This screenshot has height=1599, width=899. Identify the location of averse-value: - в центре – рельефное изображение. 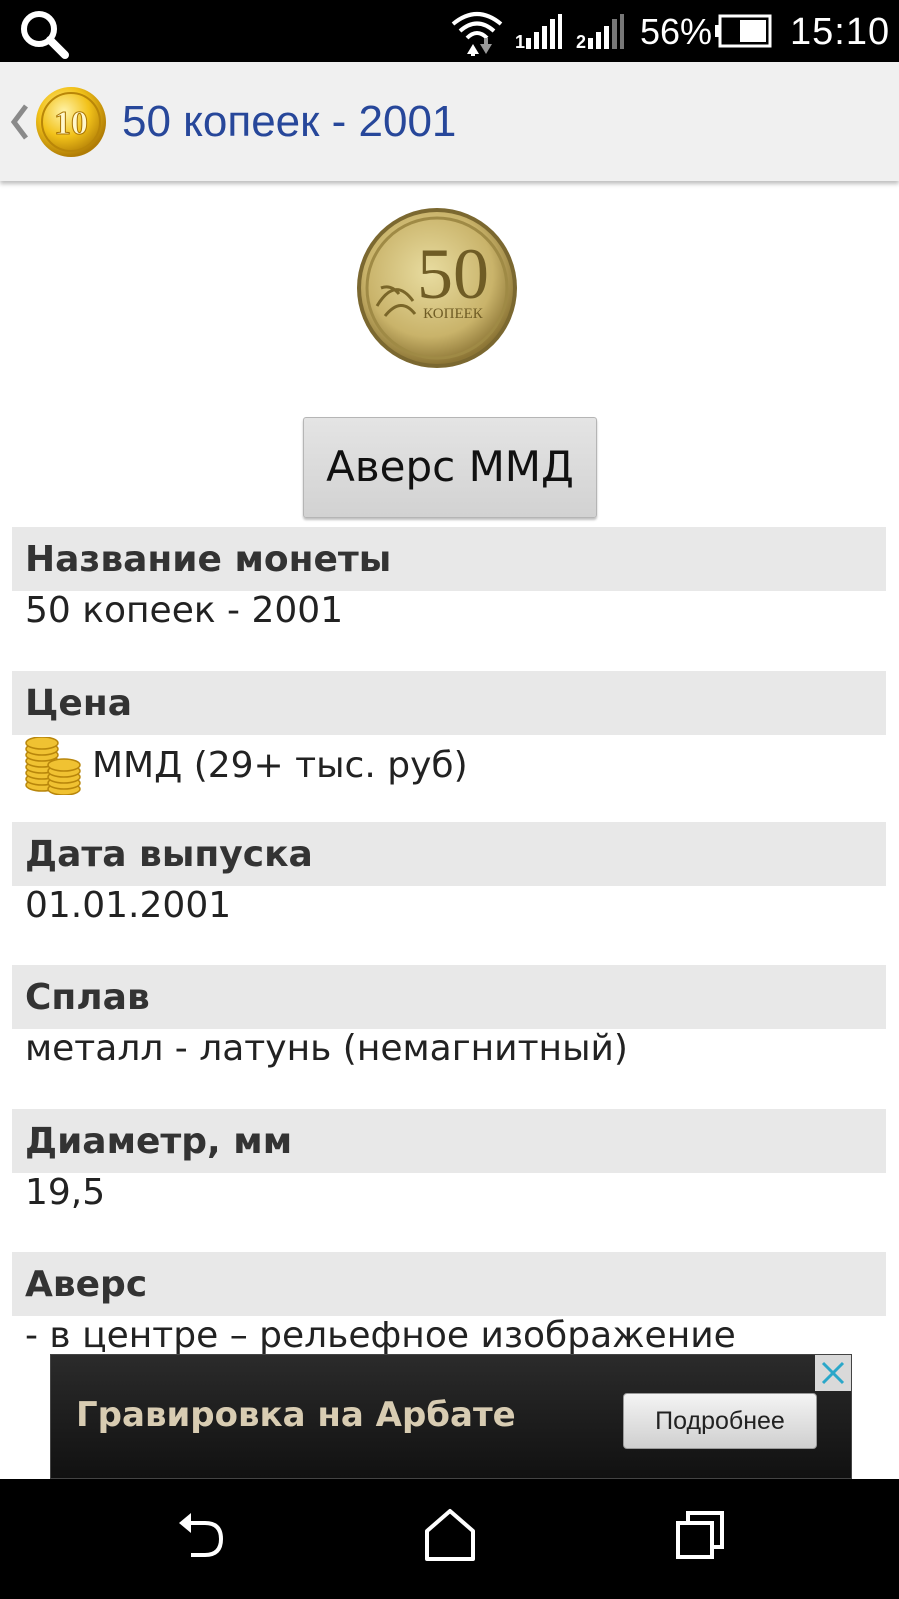
(380, 1334).